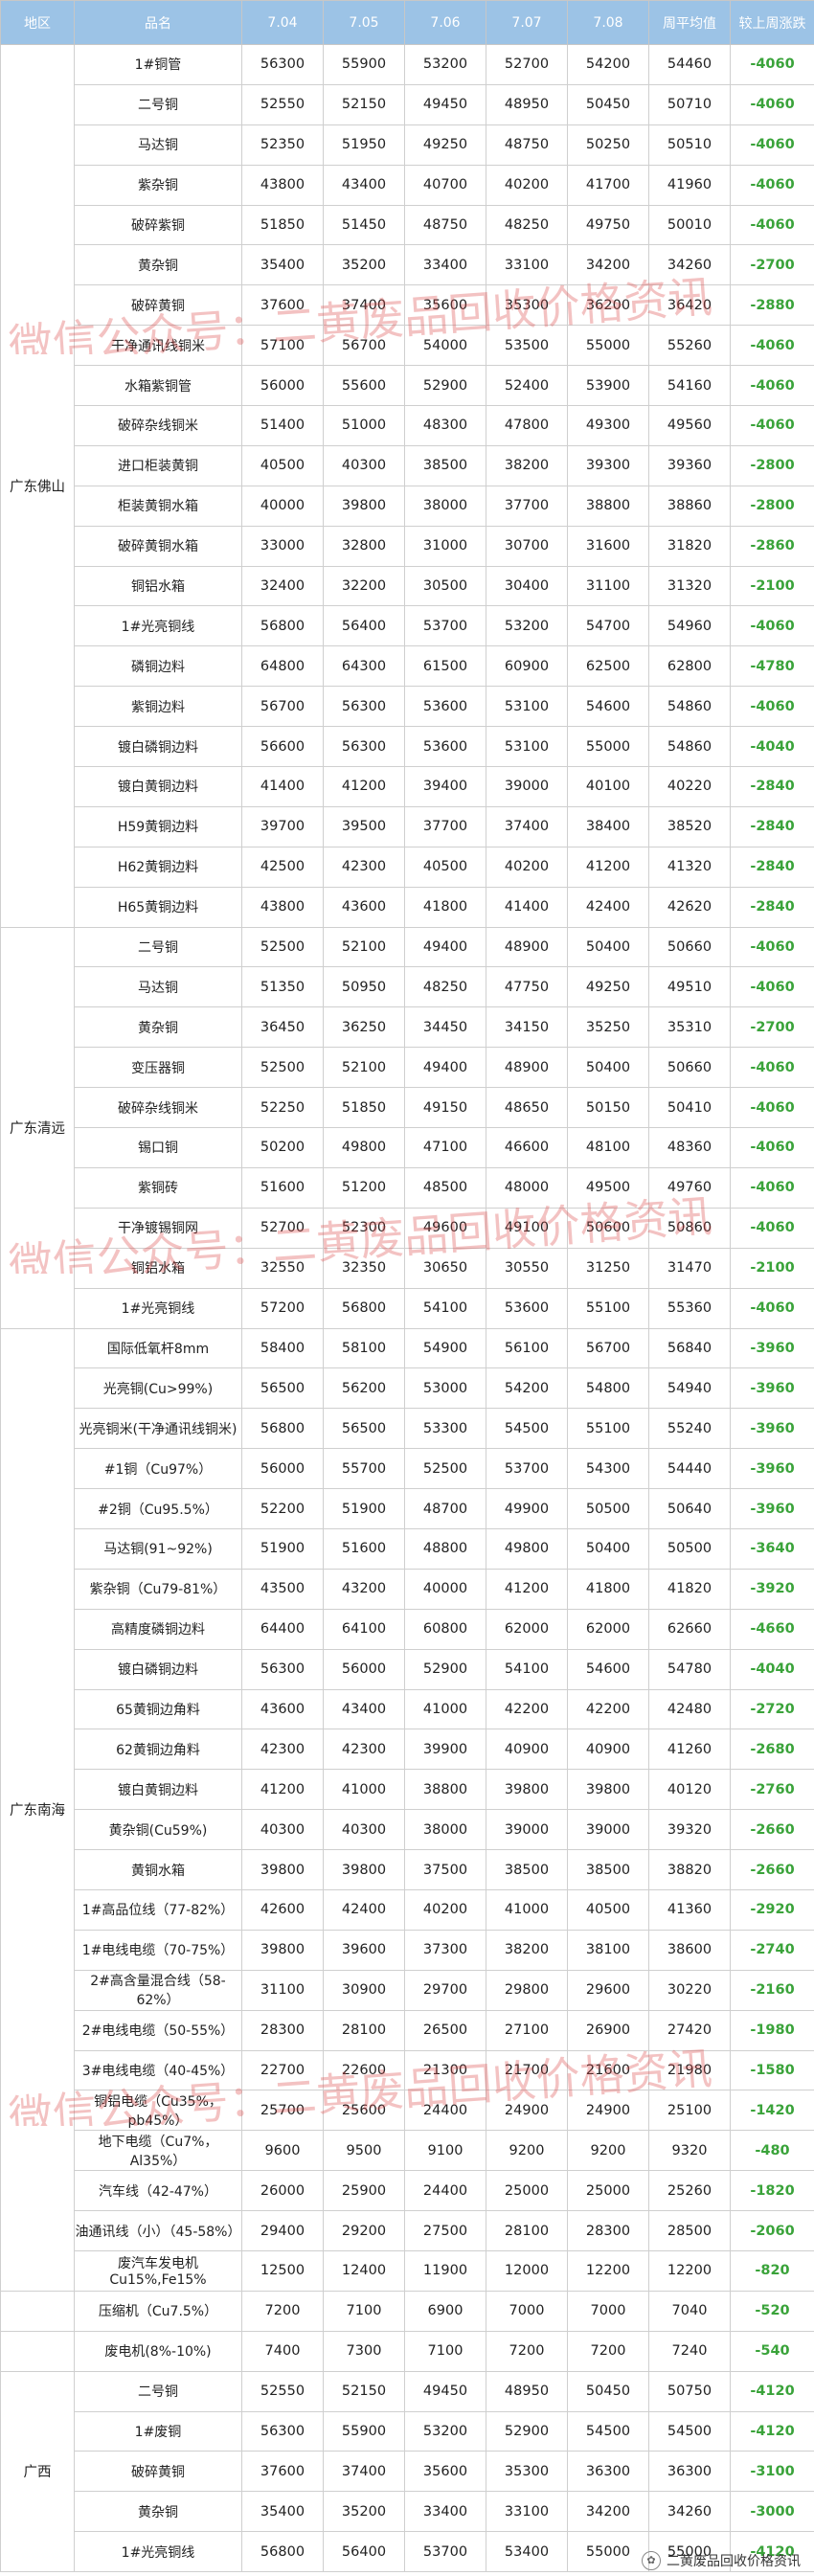 The width and height of the screenshot is (814, 2576). Describe the element at coordinates (608, 2230) in the screenshot. I see `price-cell: 28300` at that location.